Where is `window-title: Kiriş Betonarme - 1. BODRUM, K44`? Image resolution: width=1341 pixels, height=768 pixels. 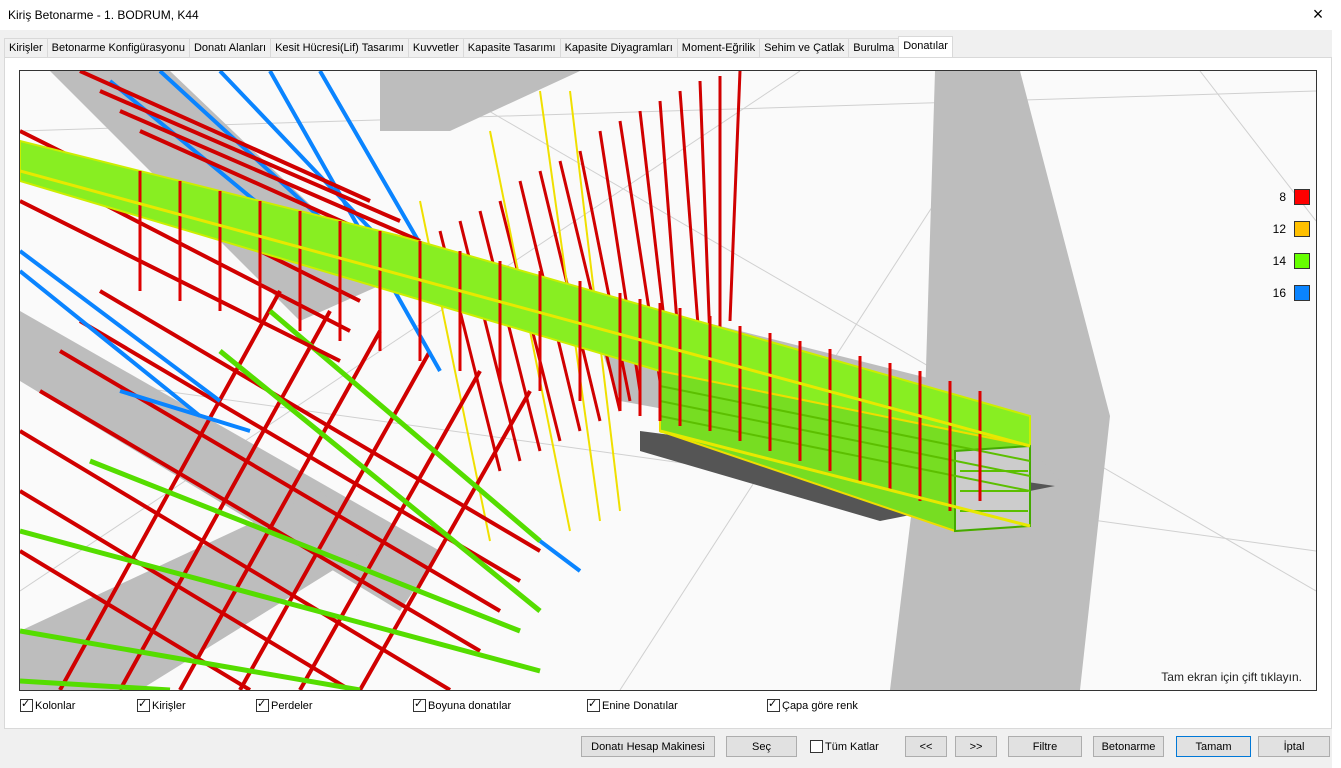
window-title: Kiriş Betonarme - 1. BODRUM, K44 is located at coordinates (103, 15).